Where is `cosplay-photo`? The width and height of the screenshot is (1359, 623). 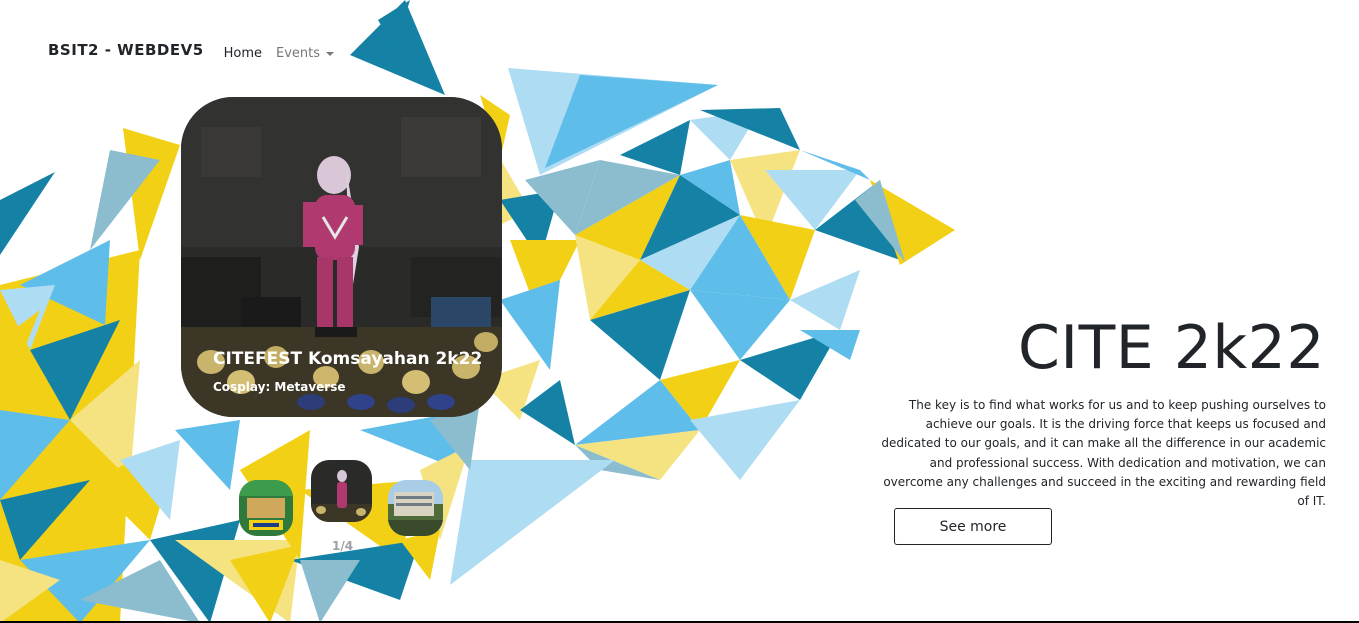
cosplay-photo is located at coordinates (341, 257).